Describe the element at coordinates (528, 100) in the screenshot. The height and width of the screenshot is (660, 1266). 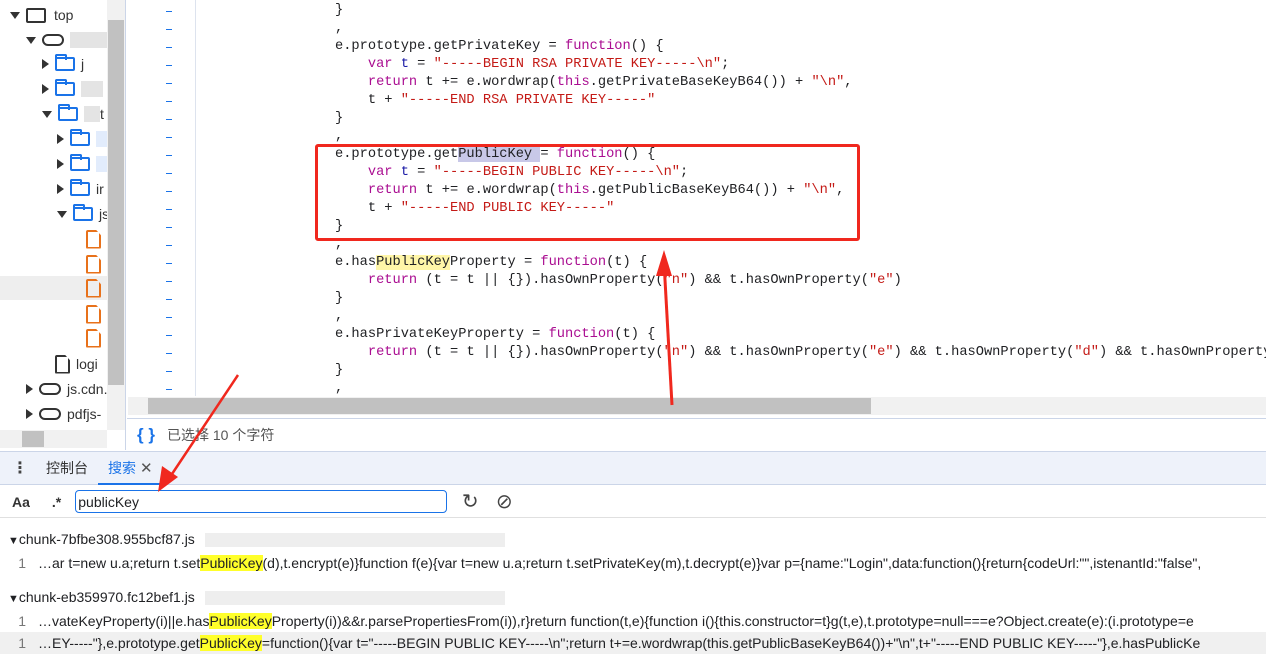
I see `string-token: "-----END RSA PRIVATE KEY-----"` at that location.